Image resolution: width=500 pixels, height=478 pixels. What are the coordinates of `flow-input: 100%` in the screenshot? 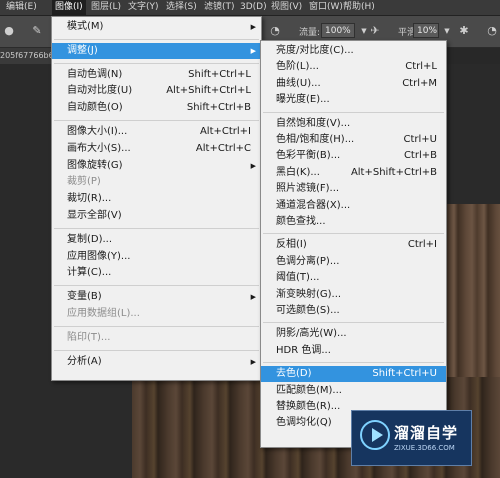 It's located at (338, 30).